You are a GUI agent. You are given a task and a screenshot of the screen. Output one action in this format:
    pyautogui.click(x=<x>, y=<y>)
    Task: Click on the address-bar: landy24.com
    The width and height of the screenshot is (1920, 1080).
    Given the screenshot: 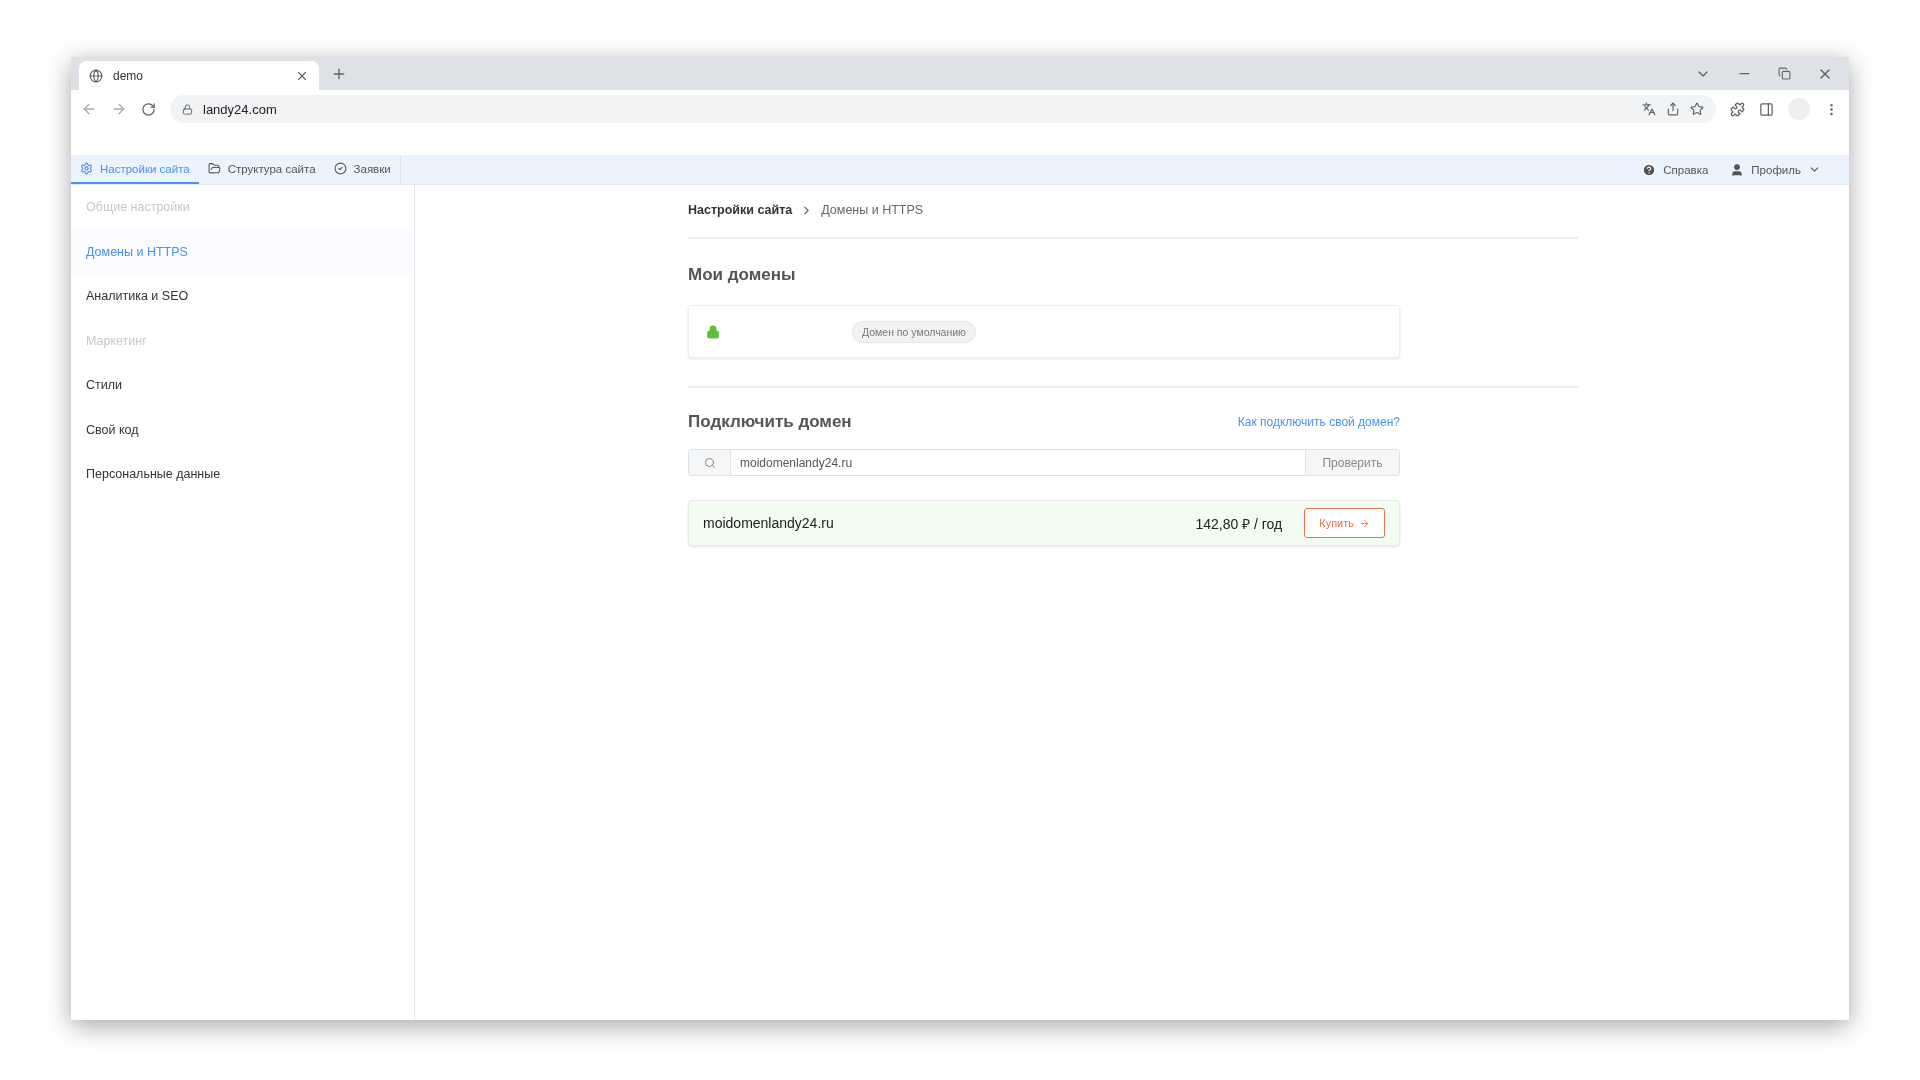 What is the action you would take?
    pyautogui.click(x=943, y=109)
    